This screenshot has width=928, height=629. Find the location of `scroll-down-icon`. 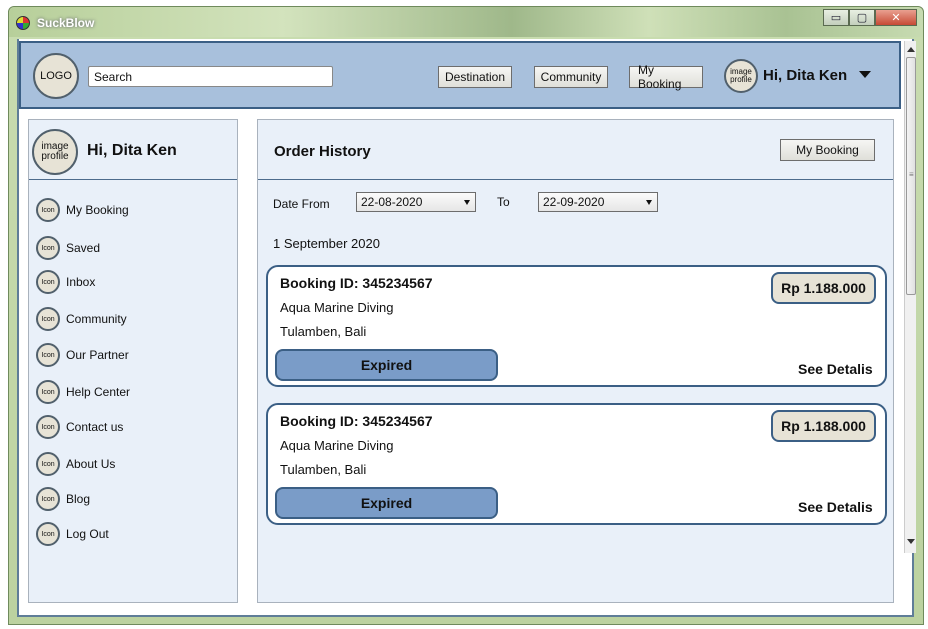

scroll-down-icon is located at coordinates (911, 541).